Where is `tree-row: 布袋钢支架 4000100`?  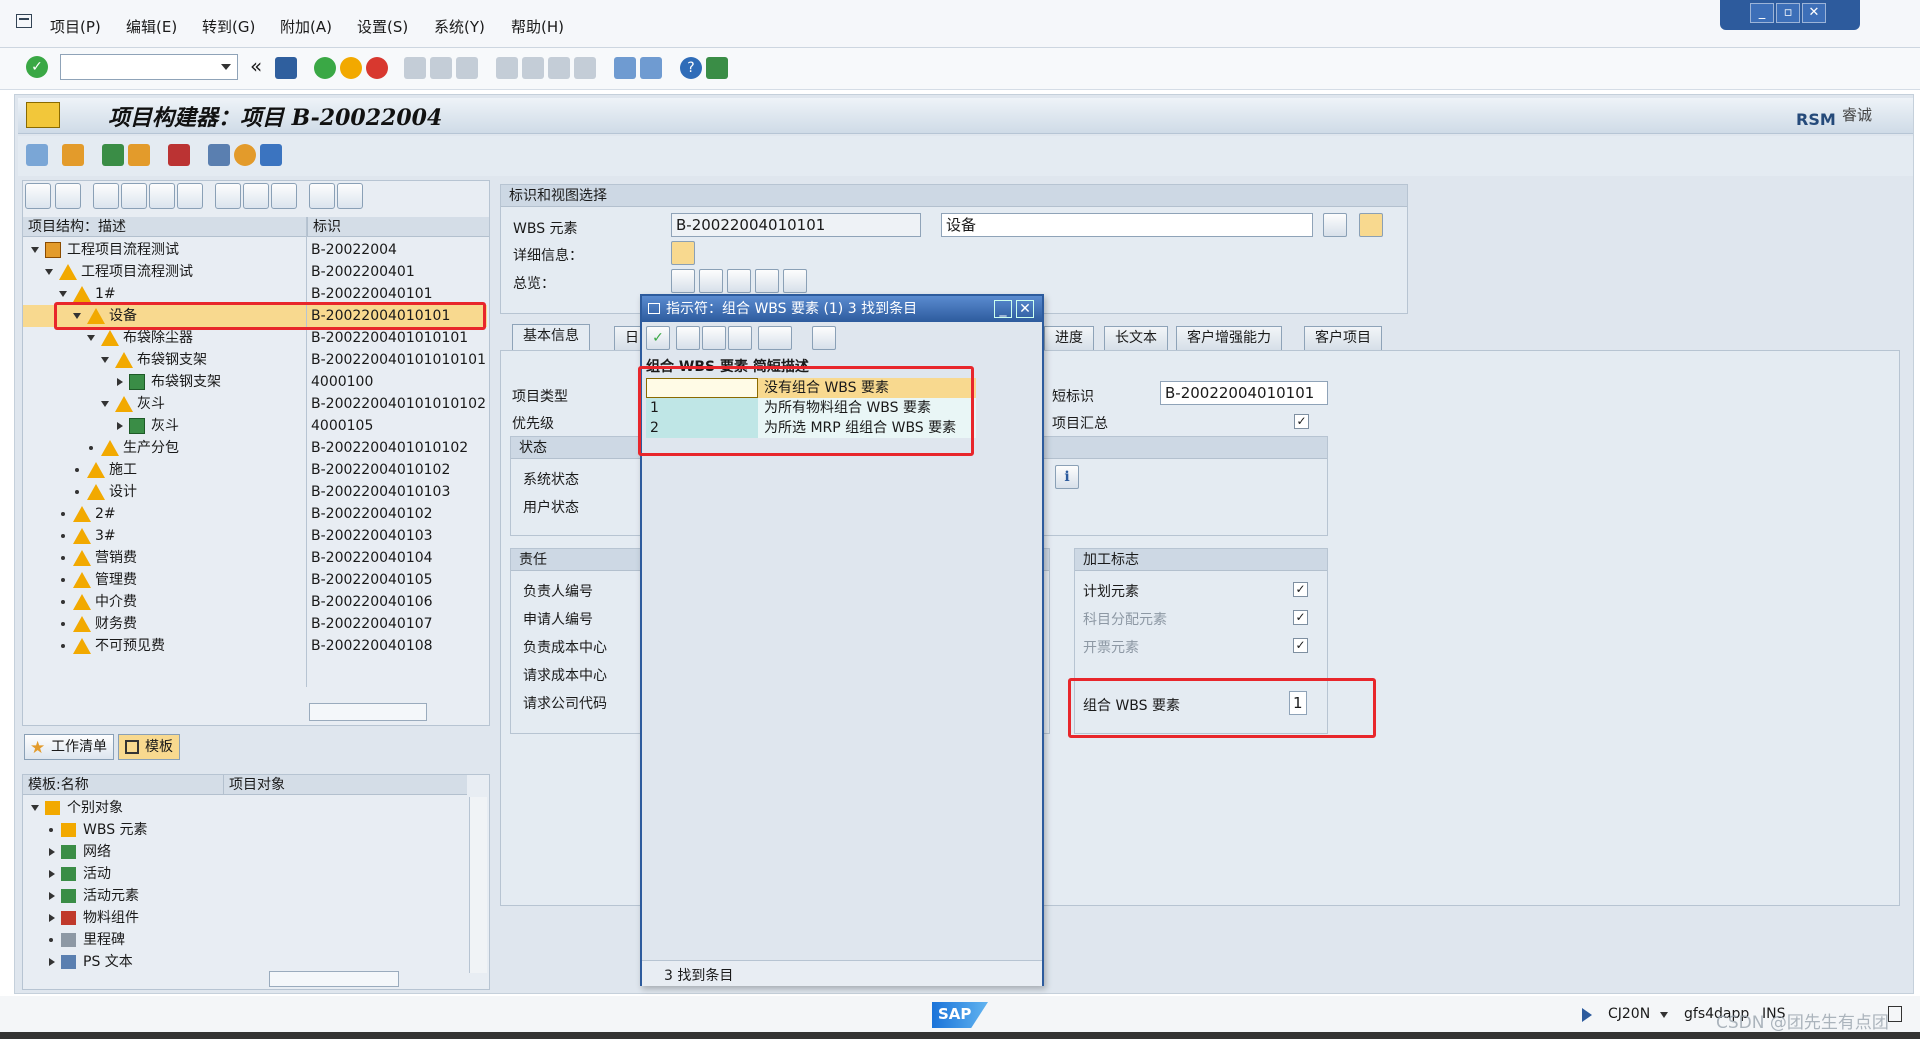 tree-row: 布袋钢支架 4000100 is located at coordinates (255, 382).